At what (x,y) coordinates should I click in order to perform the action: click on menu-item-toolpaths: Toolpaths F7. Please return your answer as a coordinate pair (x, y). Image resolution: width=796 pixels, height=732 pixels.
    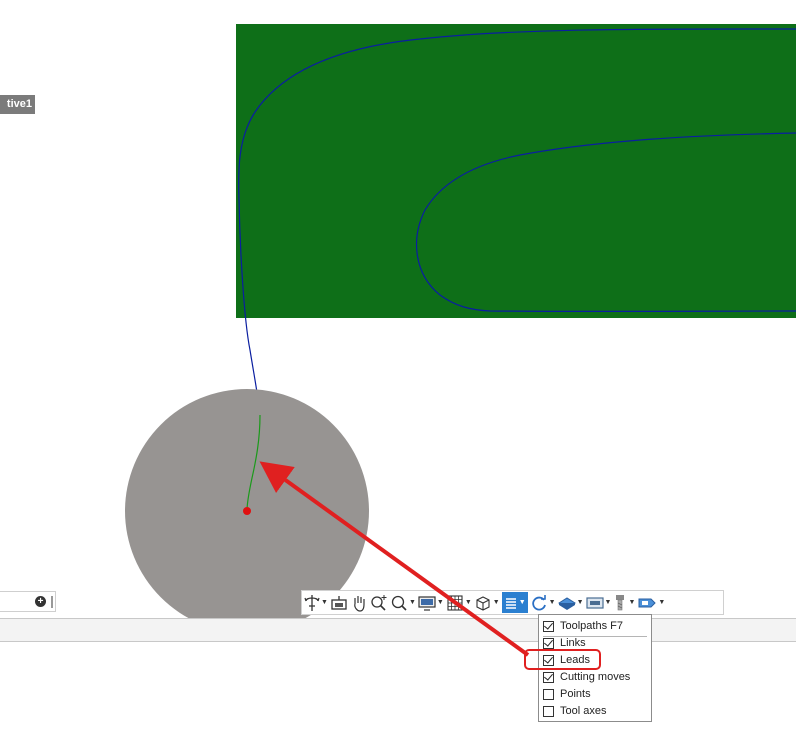
    Looking at the image, I should click on (583, 626).